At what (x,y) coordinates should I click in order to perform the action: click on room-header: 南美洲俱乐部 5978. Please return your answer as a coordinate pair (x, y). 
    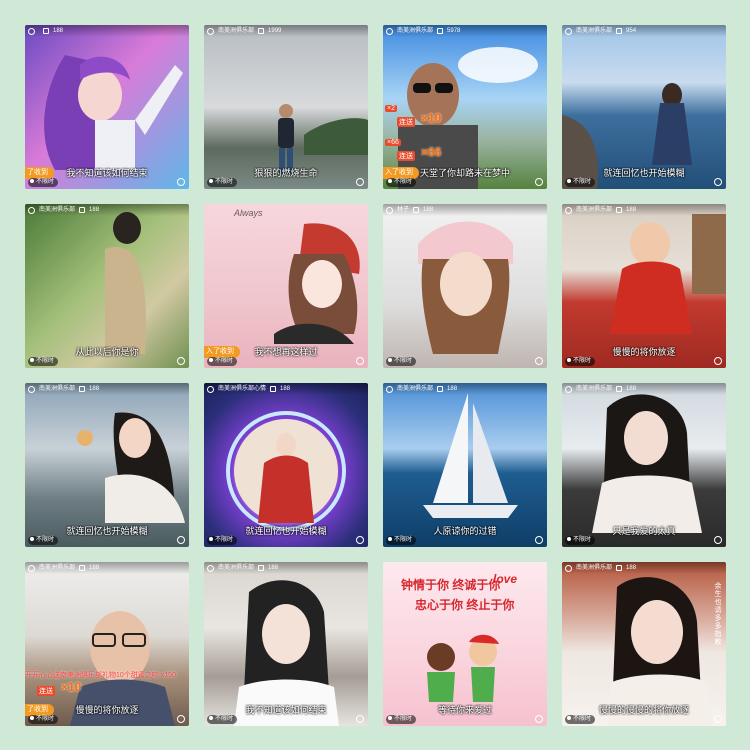
    Looking at the image, I should click on (465, 31).